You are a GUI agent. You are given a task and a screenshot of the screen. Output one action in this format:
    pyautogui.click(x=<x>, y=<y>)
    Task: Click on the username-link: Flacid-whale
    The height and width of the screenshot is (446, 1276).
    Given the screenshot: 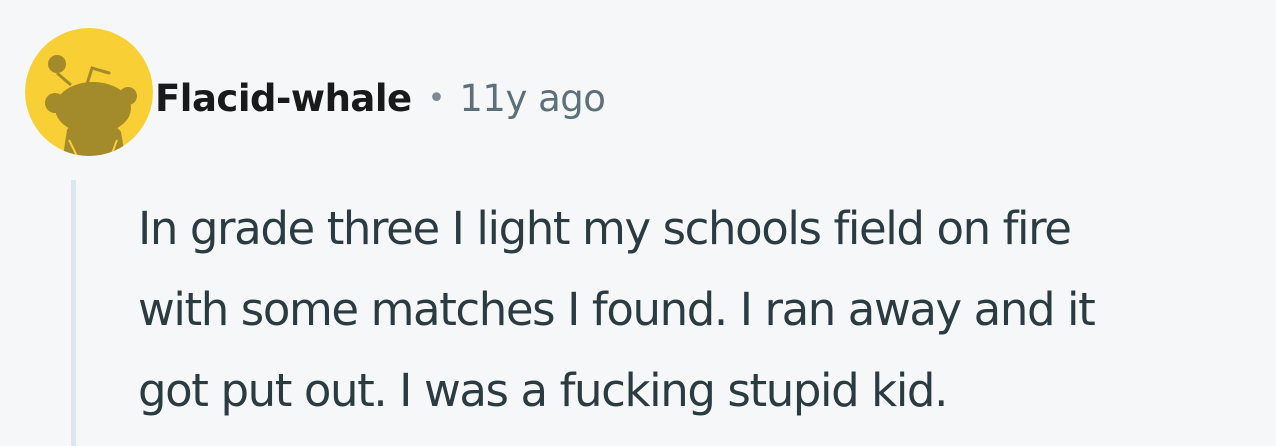 What is the action you would take?
    pyautogui.click(x=283, y=98)
    